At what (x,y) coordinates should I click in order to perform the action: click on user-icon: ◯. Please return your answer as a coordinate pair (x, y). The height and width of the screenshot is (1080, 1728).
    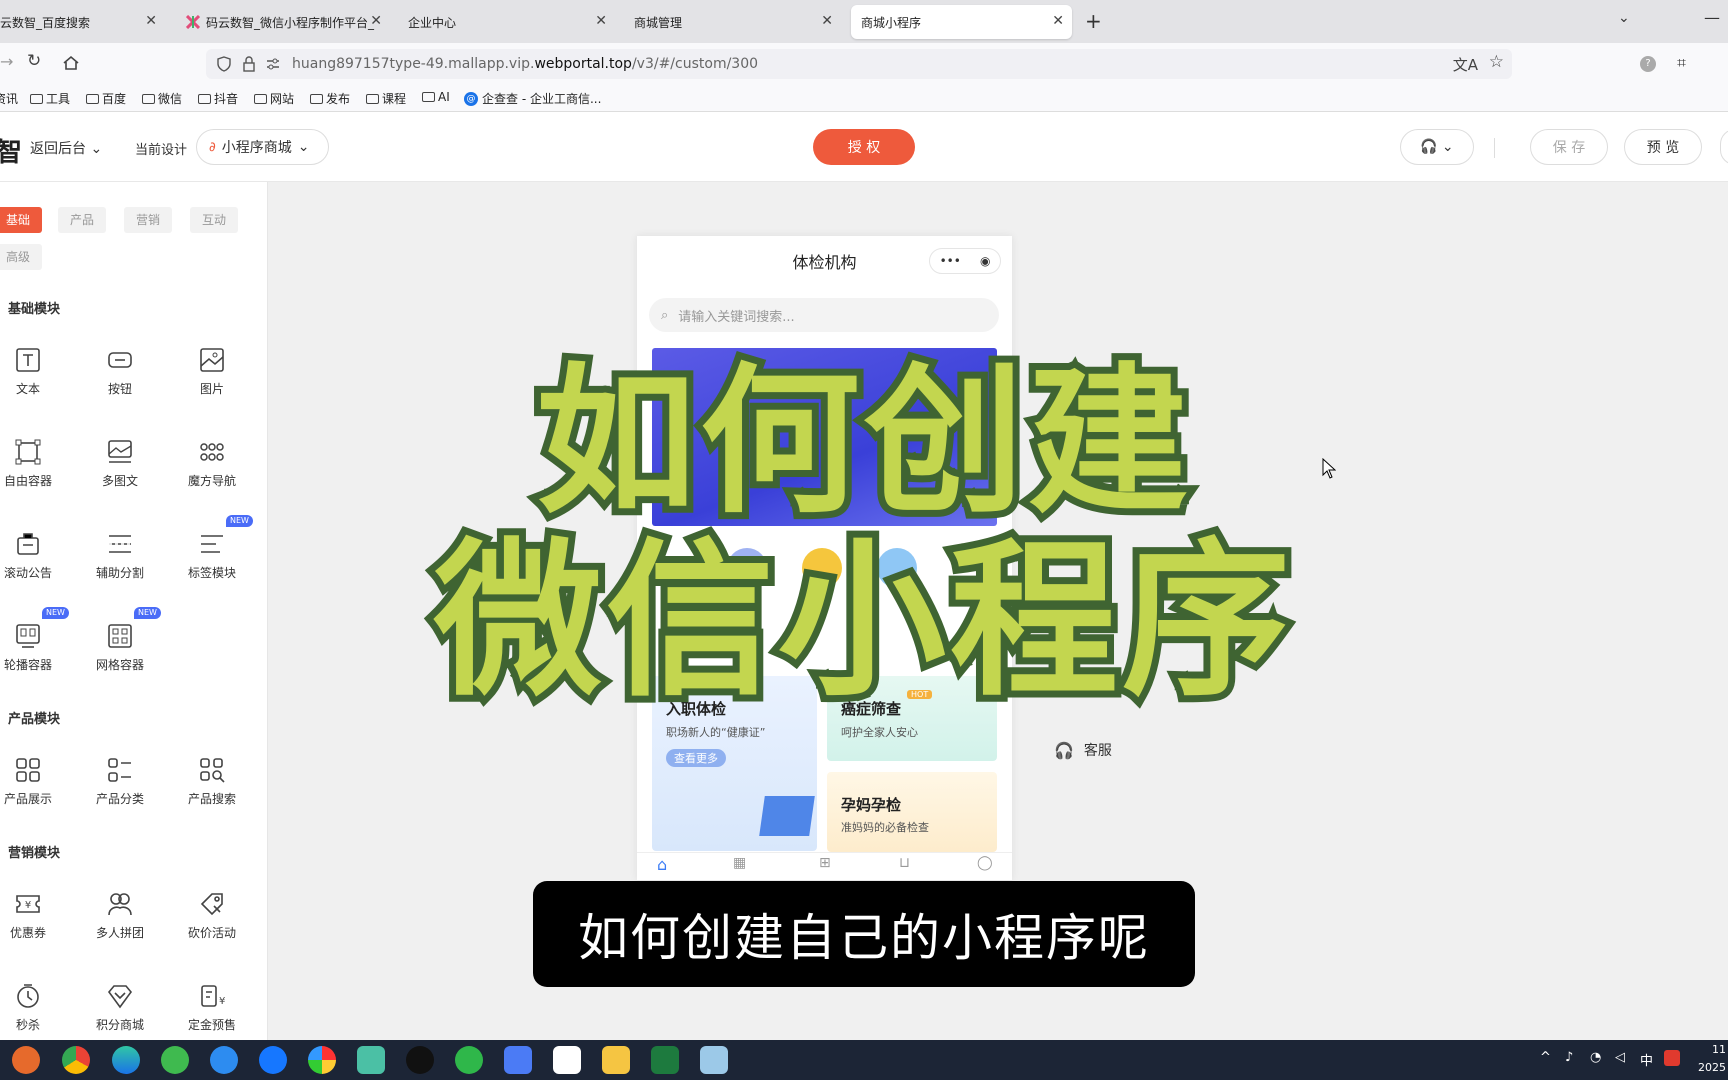
    Looking at the image, I should click on (985, 863).